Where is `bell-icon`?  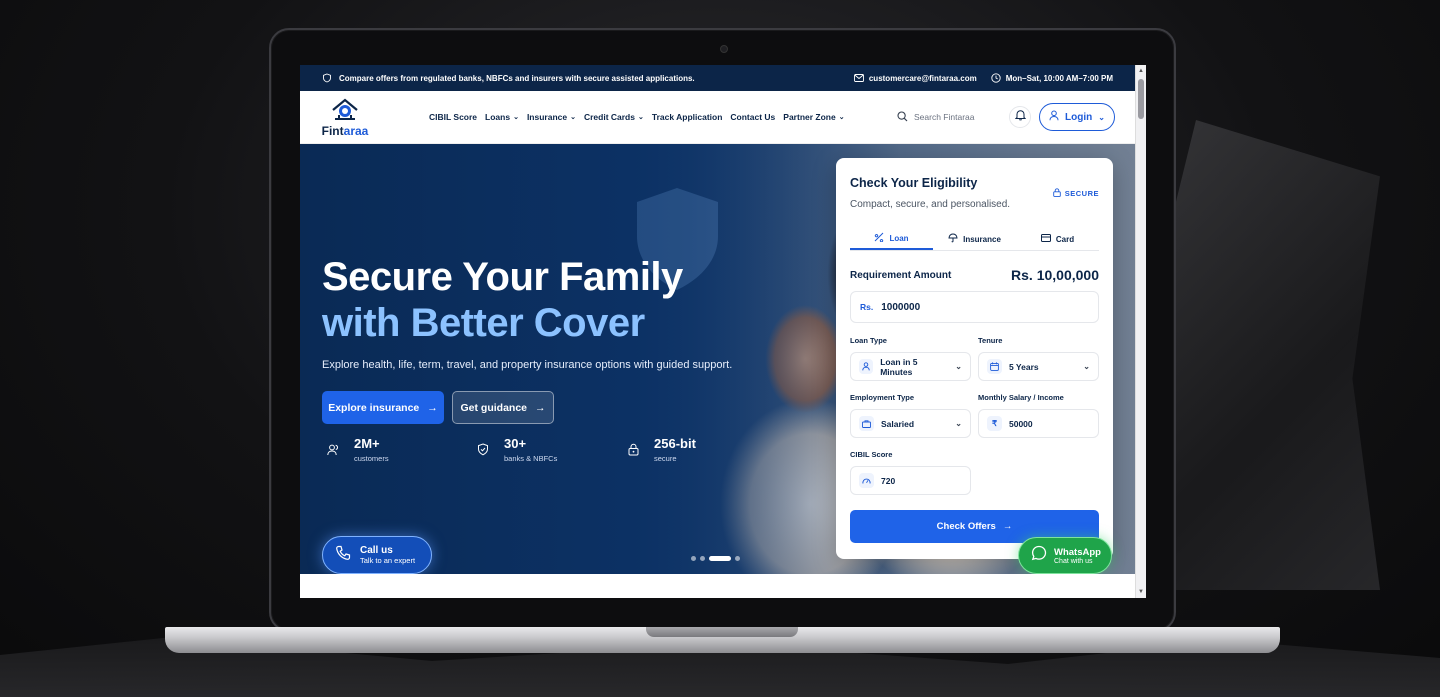
bell-icon is located at coordinates (1020, 117).